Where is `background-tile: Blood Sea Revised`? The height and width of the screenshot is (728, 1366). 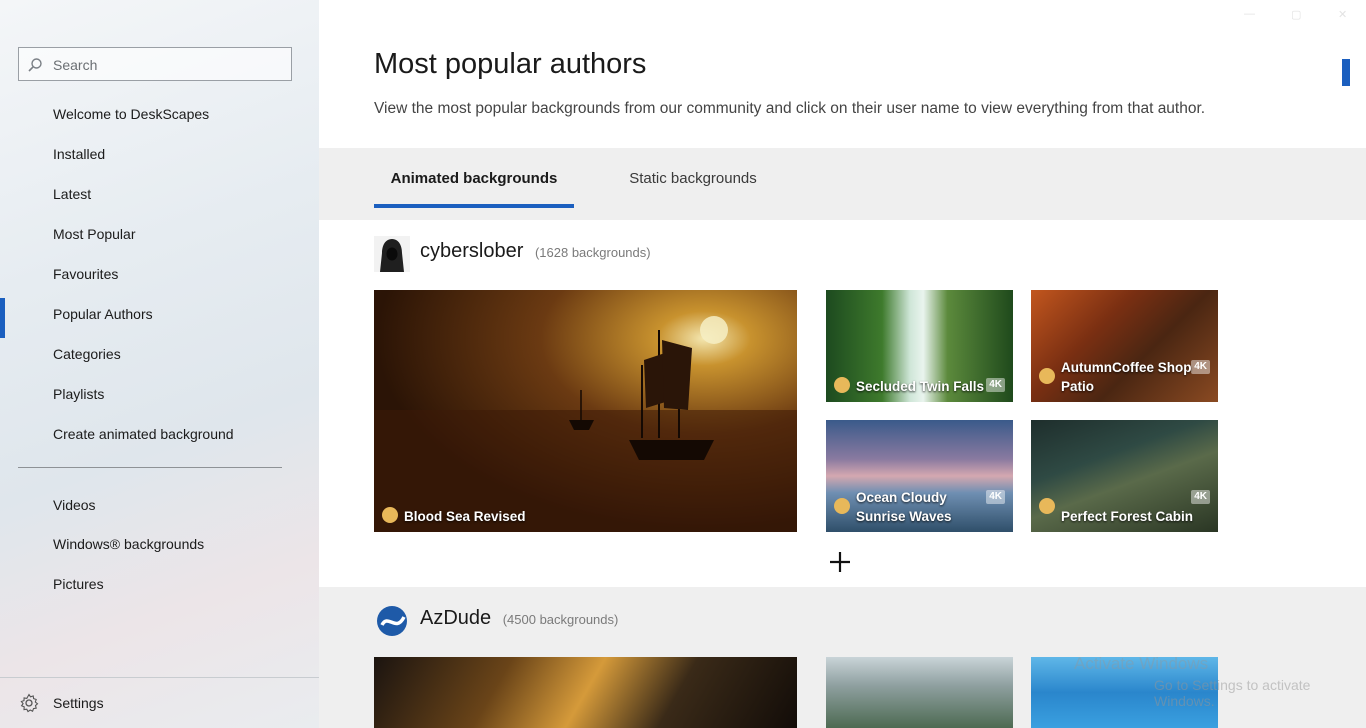 background-tile: Blood Sea Revised is located at coordinates (585, 411).